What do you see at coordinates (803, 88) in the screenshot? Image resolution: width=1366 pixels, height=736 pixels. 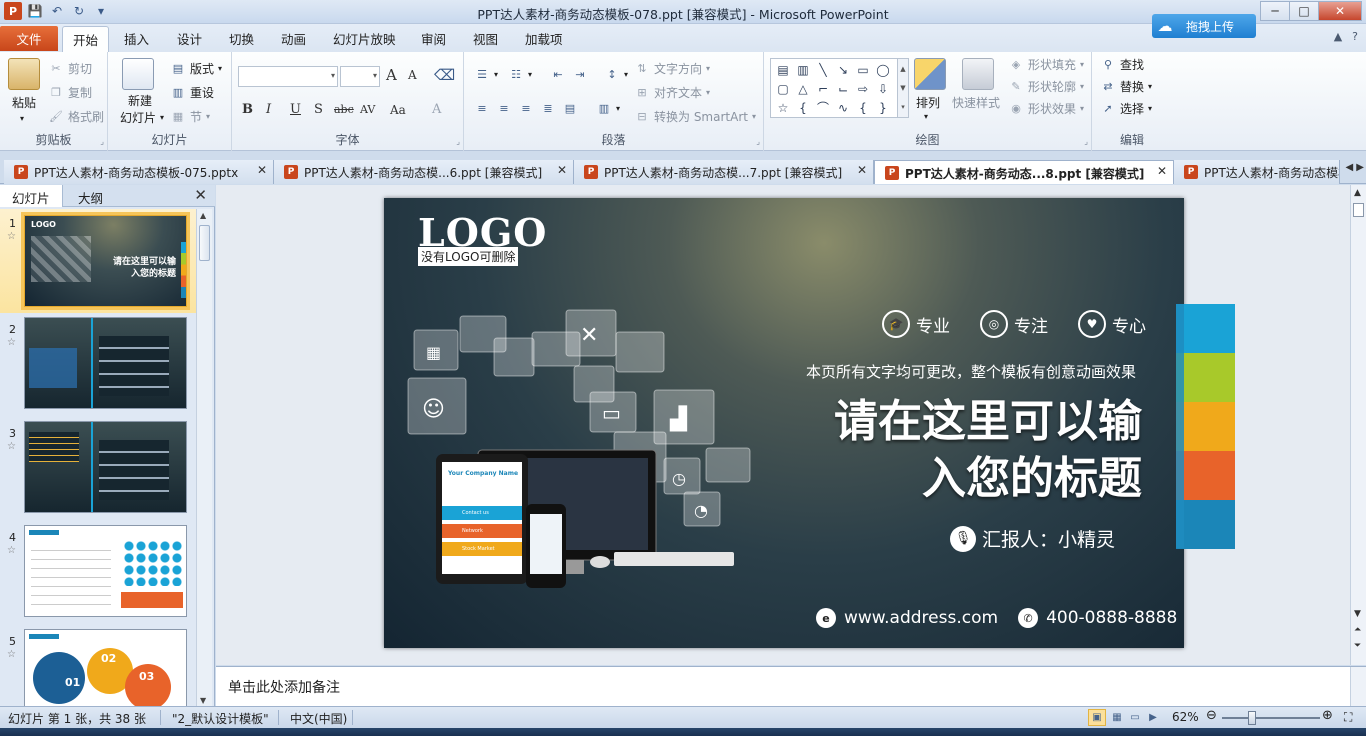 I see `triangle-shape-icon: △` at bounding box center [803, 88].